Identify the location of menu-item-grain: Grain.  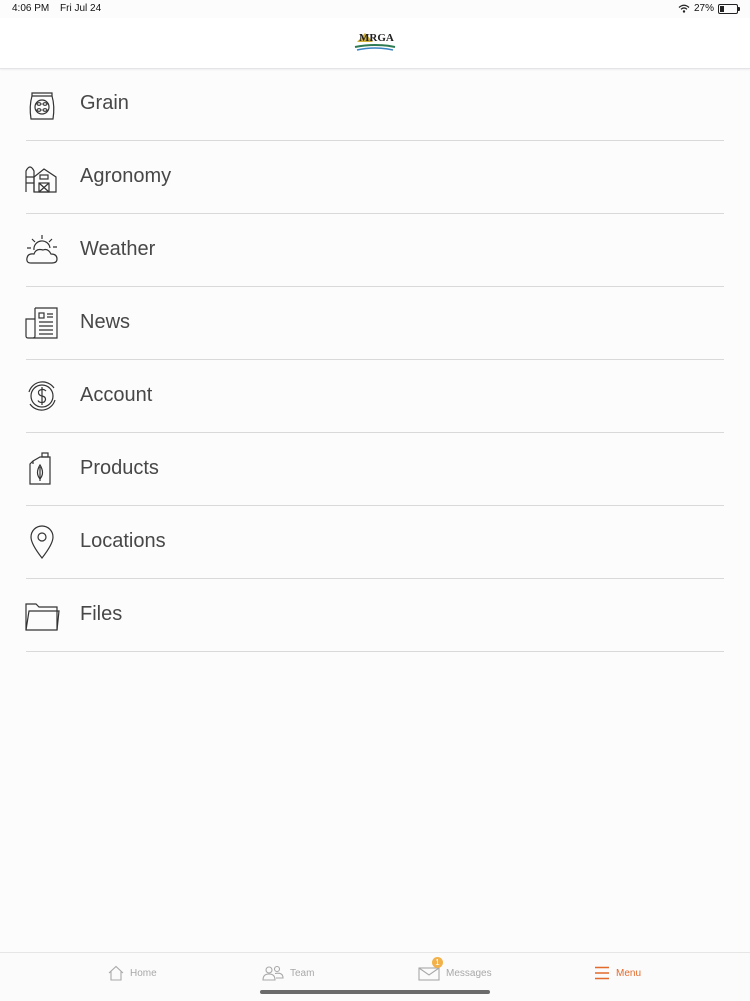
(375, 104).